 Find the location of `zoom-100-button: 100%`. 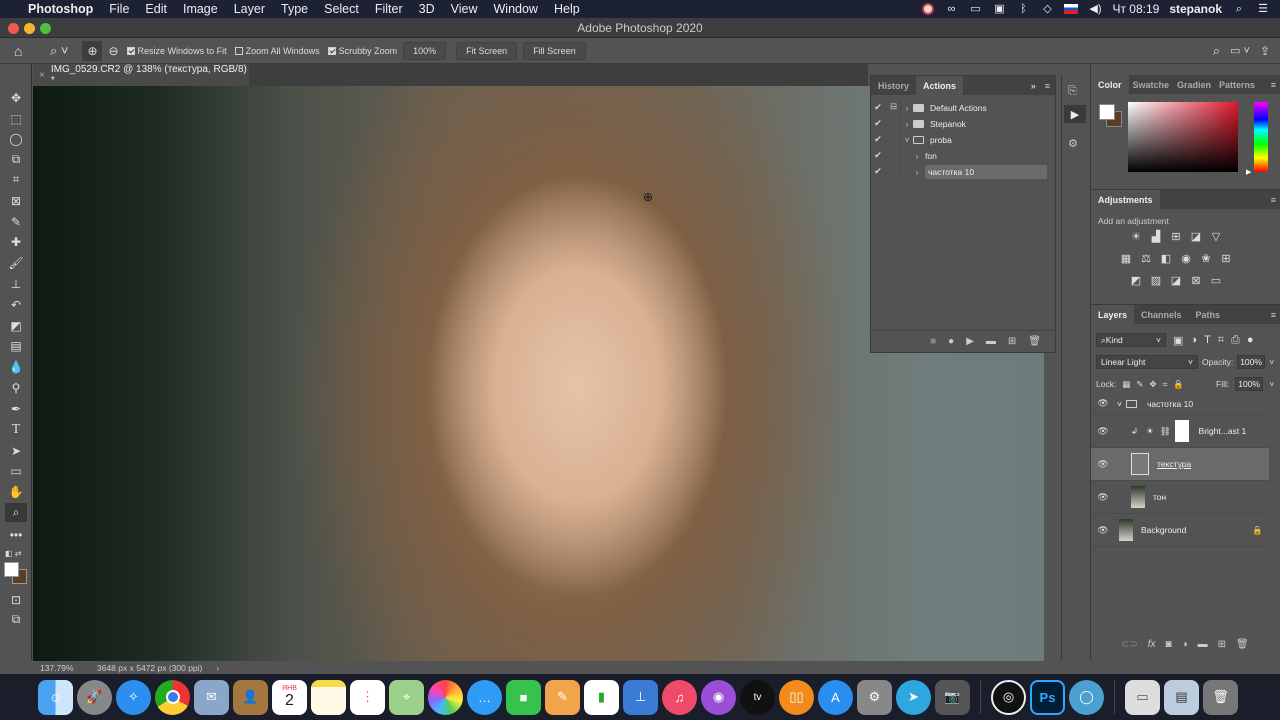

zoom-100-button: 100% is located at coordinates (425, 50).